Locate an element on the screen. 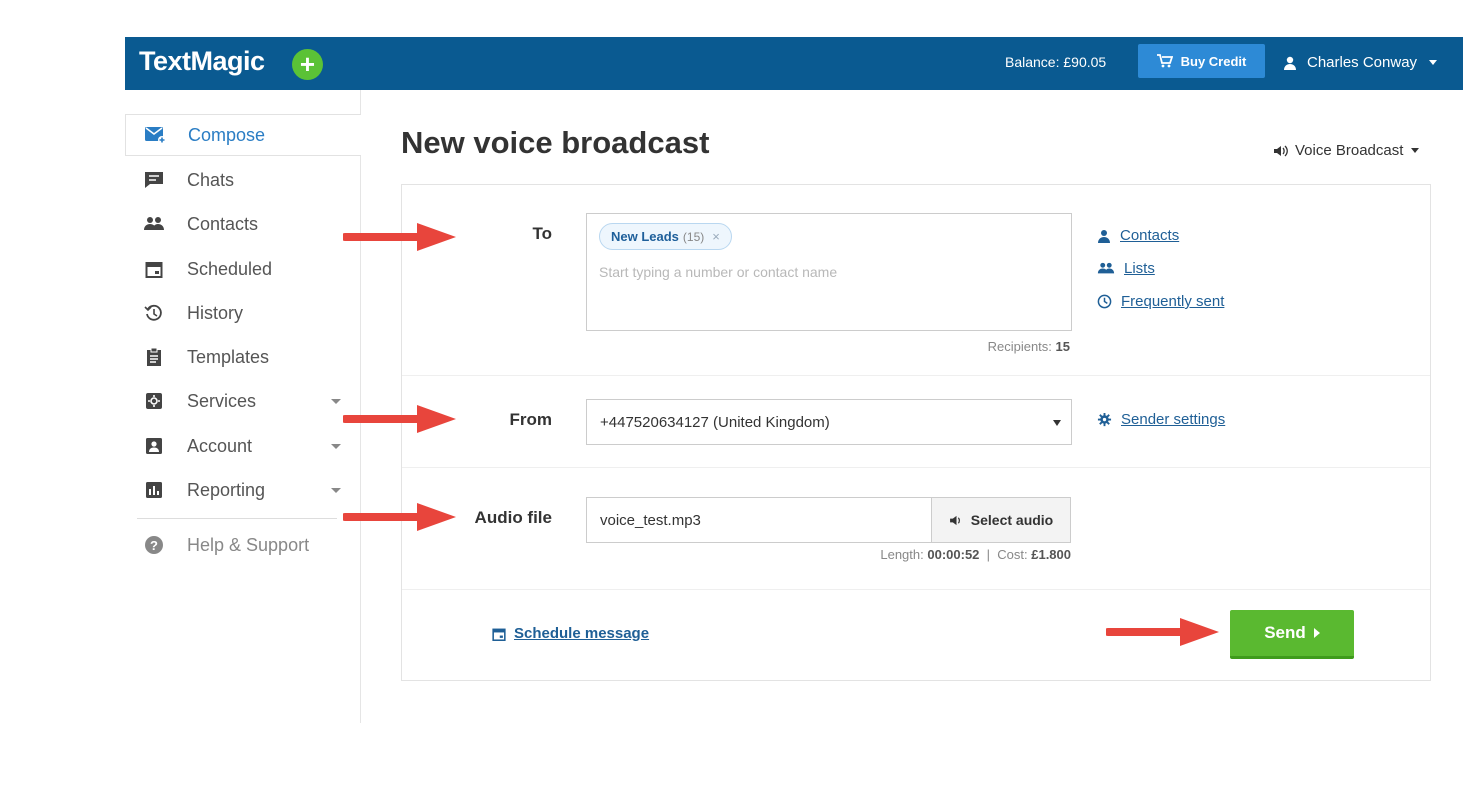  audio-file-label: Audio file is located at coordinates (513, 517).